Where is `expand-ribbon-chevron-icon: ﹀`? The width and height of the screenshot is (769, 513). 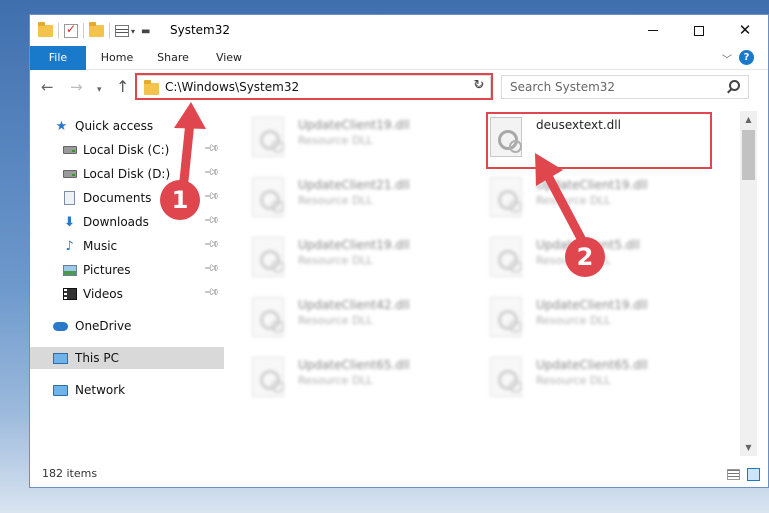
expand-ribbon-chevron-icon: ﹀ is located at coordinates (727, 58).